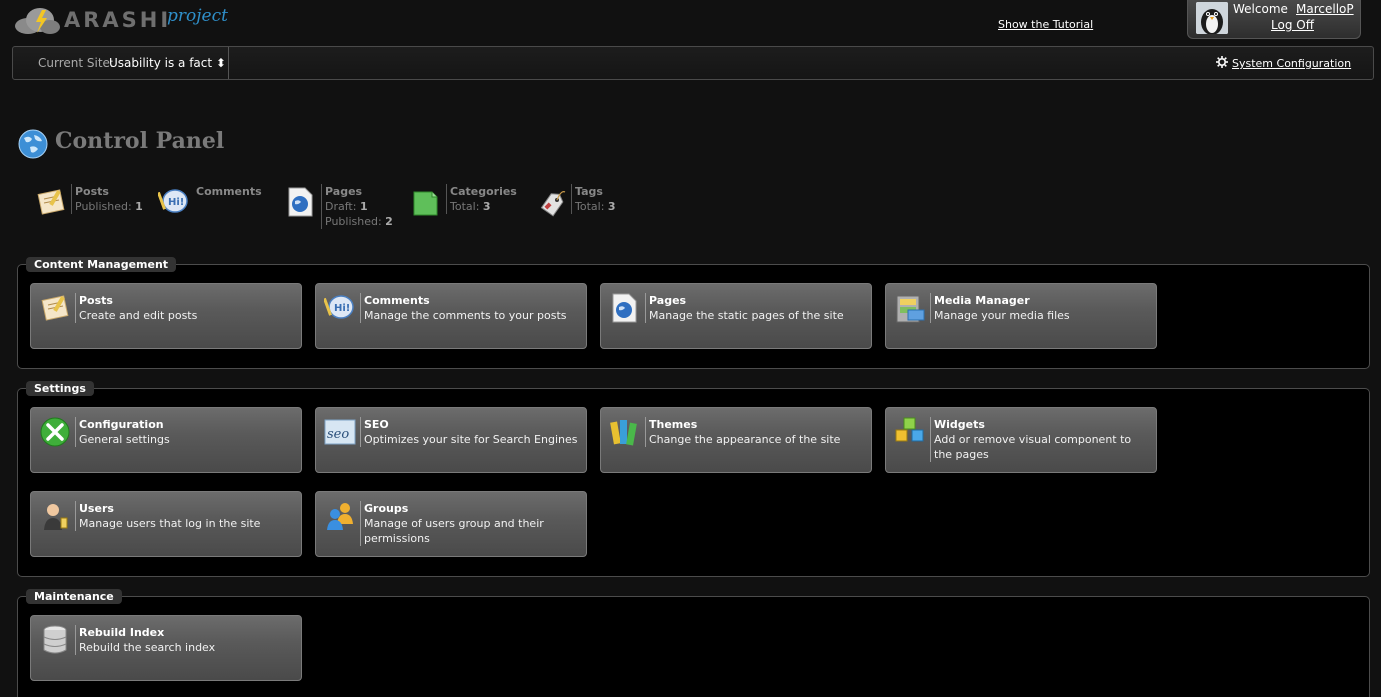  I want to click on database-icon, so click(55, 639).